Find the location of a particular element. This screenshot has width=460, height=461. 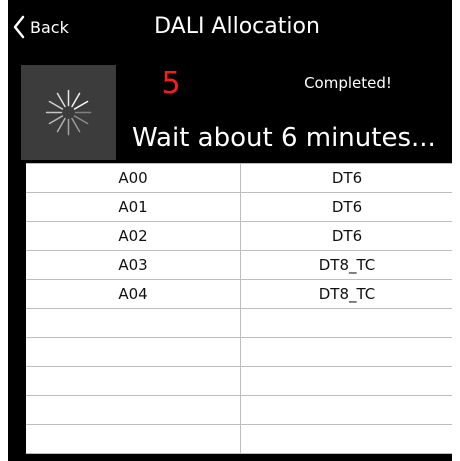

loading-spinner-icon is located at coordinates (68, 112).